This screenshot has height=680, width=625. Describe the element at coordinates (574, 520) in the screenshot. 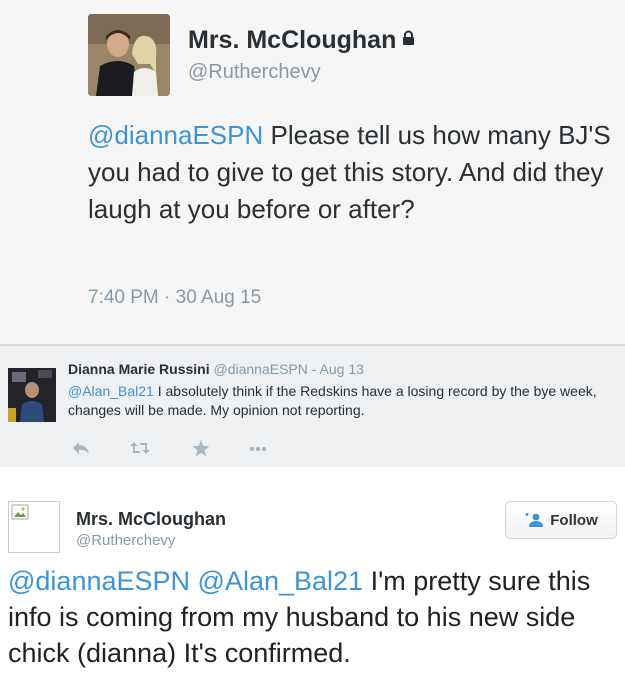

I see `follow-label: Follow` at that location.